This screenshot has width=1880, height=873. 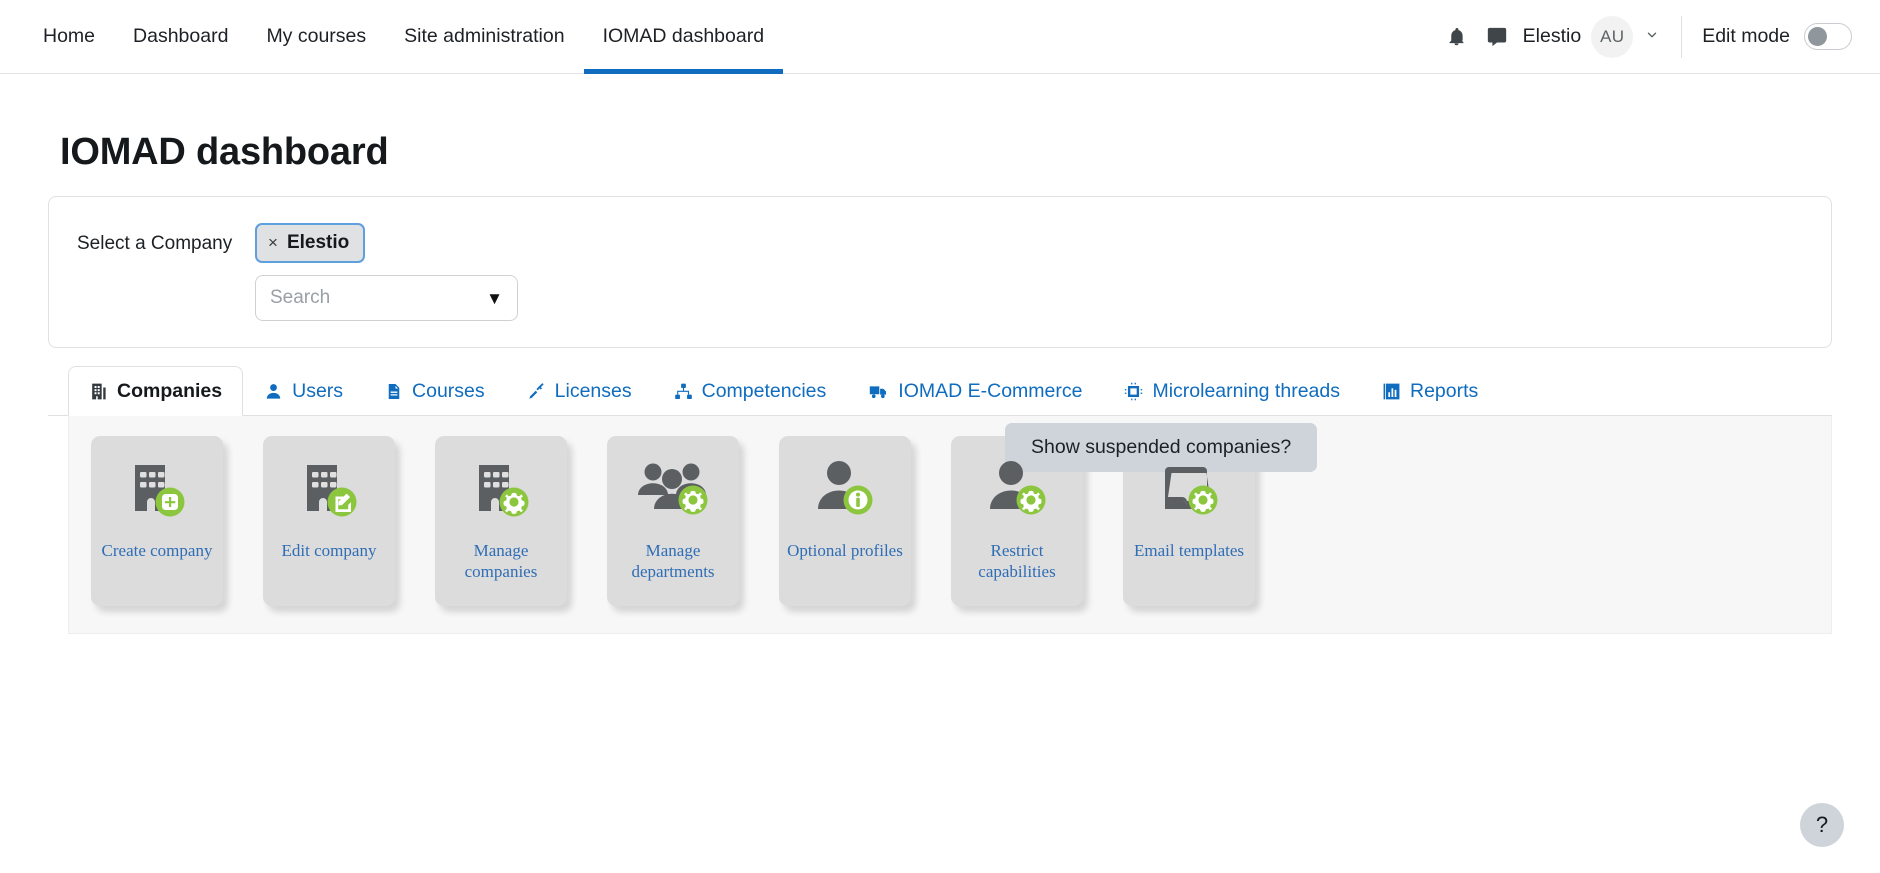 What do you see at coordinates (1497, 37) in the screenshot?
I see `chat-bubble-icon` at bounding box center [1497, 37].